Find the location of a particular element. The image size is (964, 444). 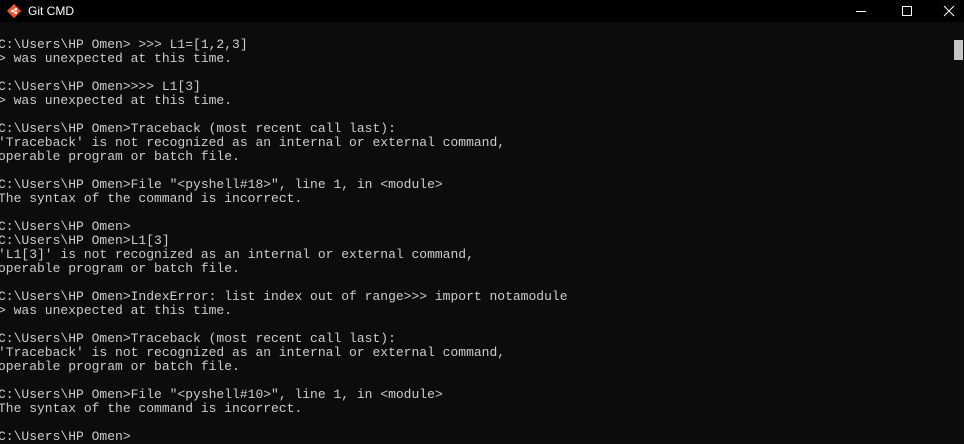

vertical-scrollbar is located at coordinates (958, 233).